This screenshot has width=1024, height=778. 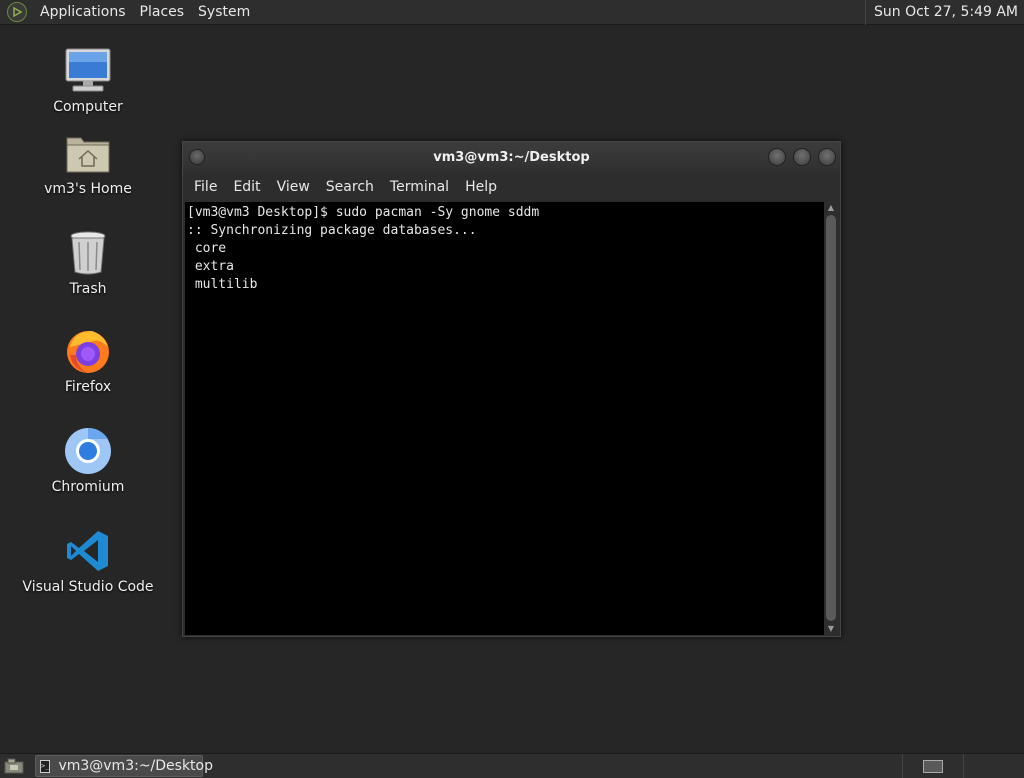 What do you see at coordinates (512, 765) in the screenshot?
I see `bottom-panel: >_ vm3@vm3:~/Desktop` at bounding box center [512, 765].